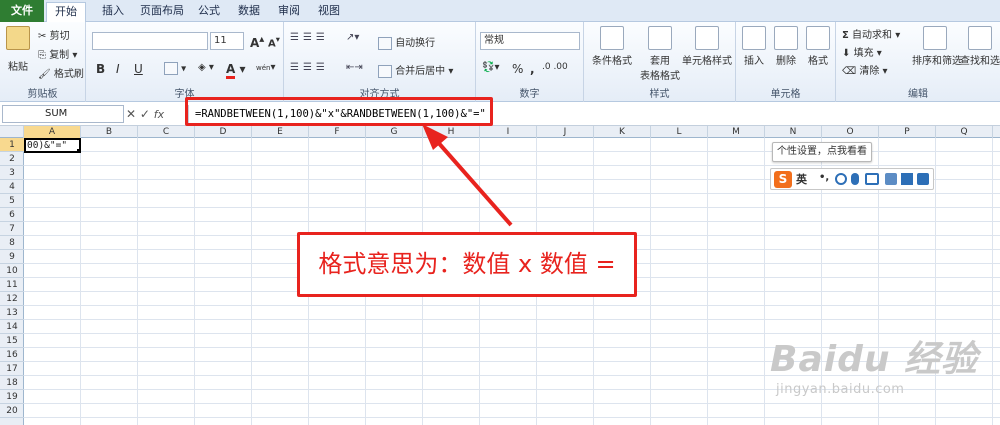  What do you see at coordinates (12, 285) in the screenshot?
I see `row-header-11: 11` at bounding box center [12, 285].